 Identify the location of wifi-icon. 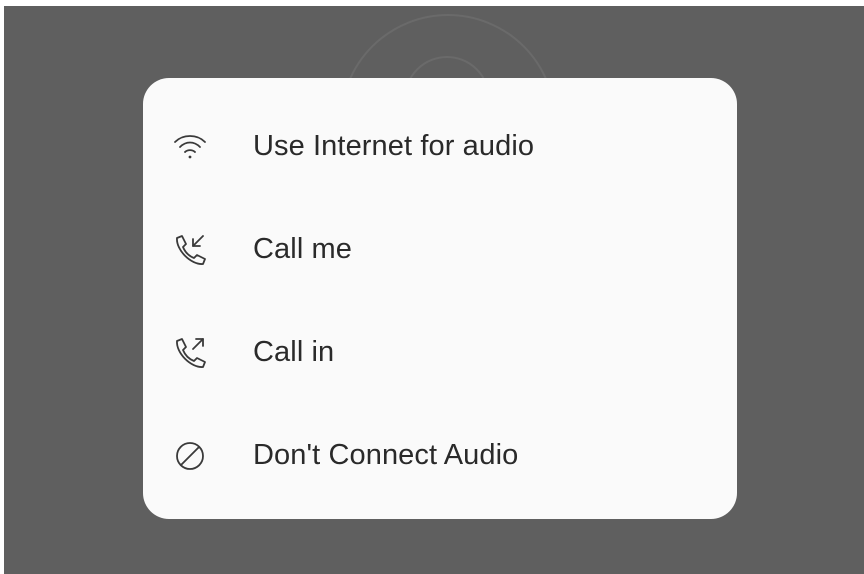
(198, 147).